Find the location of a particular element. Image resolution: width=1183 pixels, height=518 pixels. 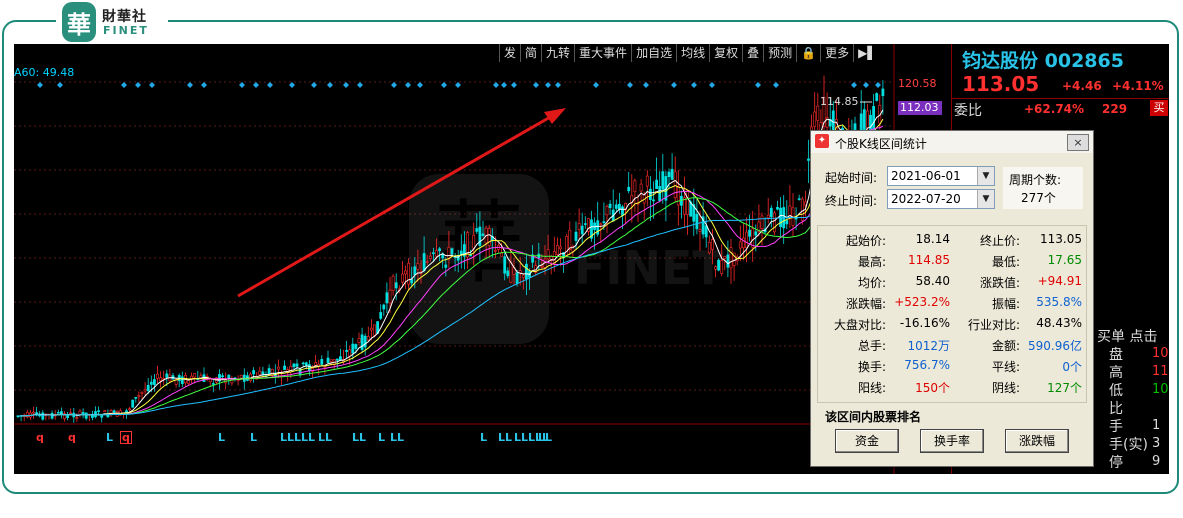

toolbar-jian-button: 简 is located at coordinates (530, 53).